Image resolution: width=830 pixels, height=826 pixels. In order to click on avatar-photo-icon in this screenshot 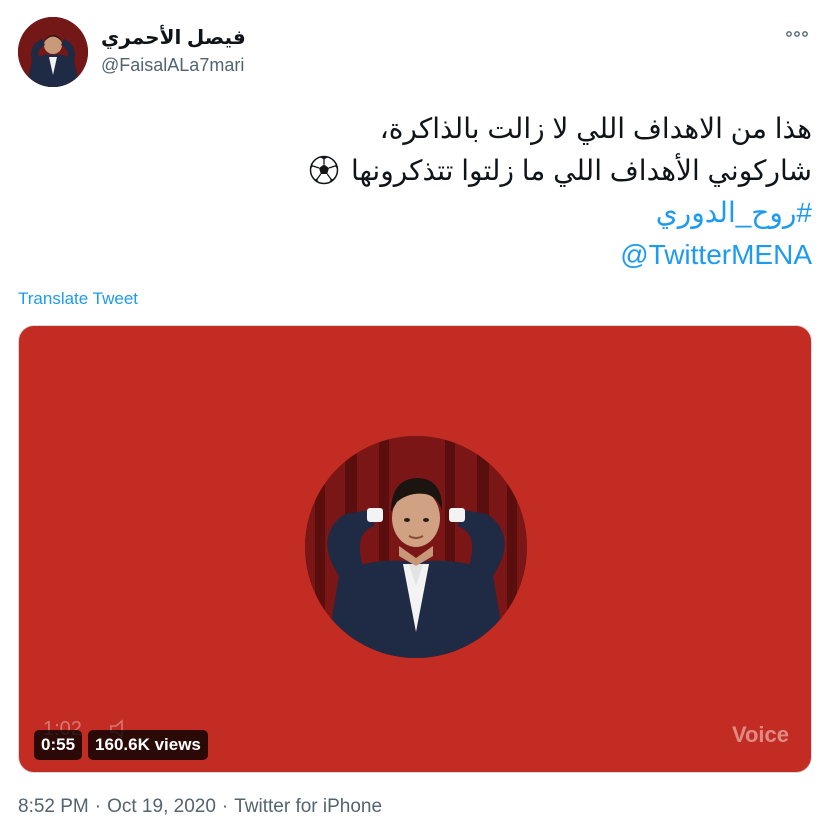, I will do `click(53, 52)`.